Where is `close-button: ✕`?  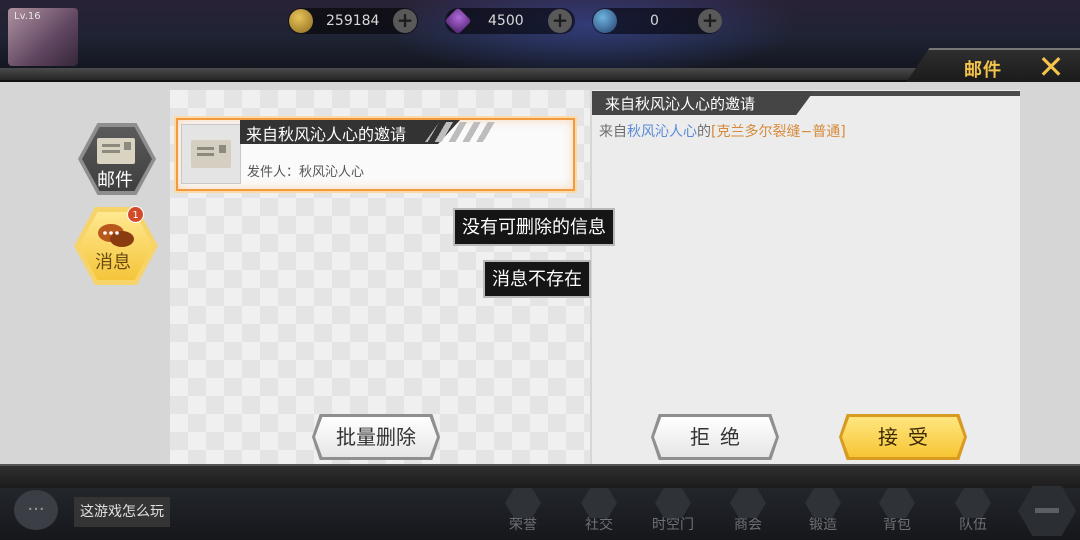 close-button: ✕ is located at coordinates (1051, 67).